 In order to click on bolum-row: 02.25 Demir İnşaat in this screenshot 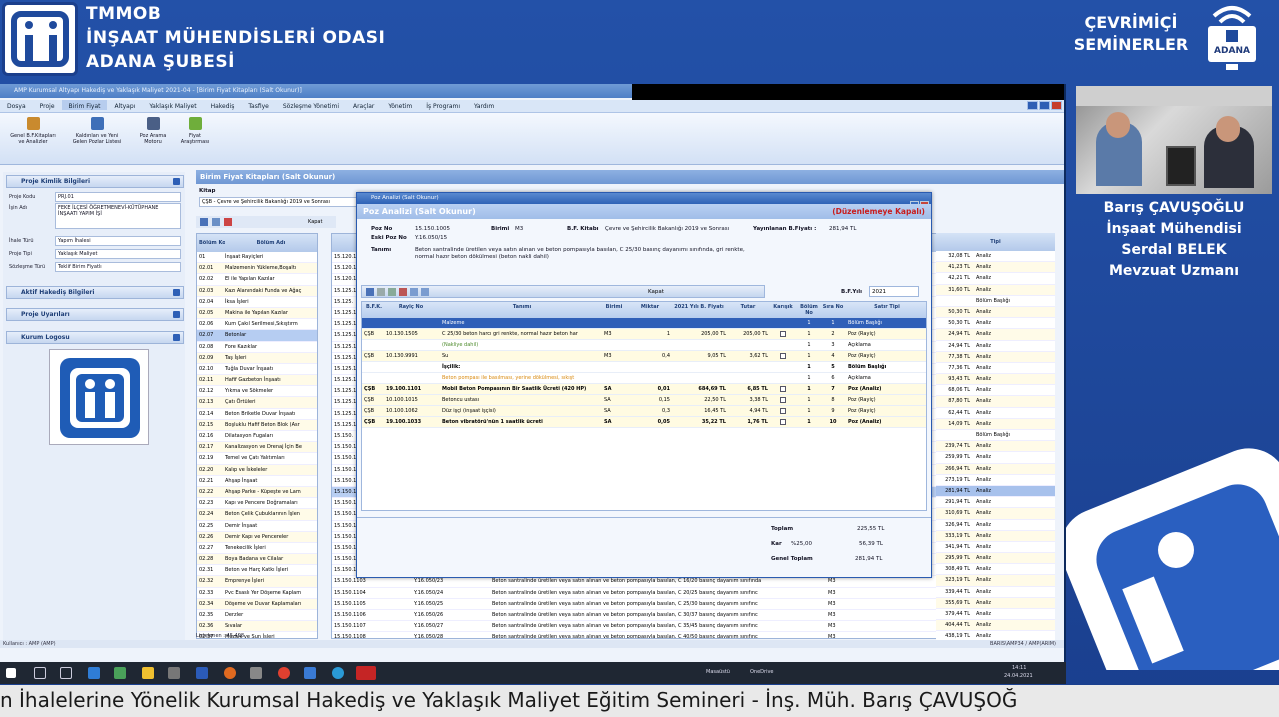, I will do `click(257, 526)`.